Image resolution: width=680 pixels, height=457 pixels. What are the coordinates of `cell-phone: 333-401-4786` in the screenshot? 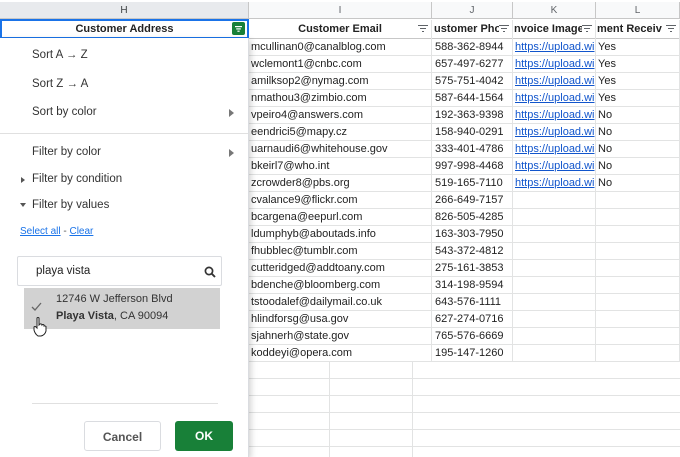 It's located at (472, 149).